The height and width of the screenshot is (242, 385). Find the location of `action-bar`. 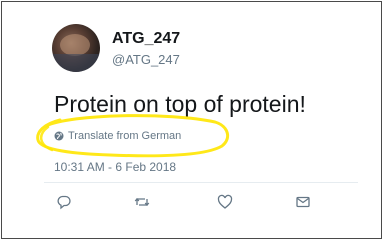

action-bar is located at coordinates (193, 202).